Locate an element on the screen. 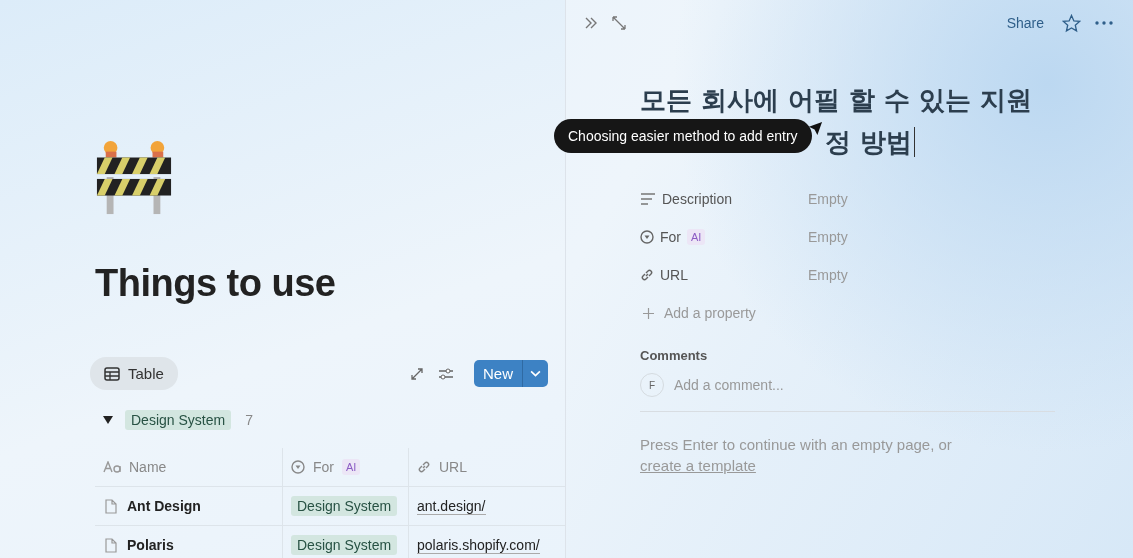  column-header: Name is located at coordinates (188, 467).